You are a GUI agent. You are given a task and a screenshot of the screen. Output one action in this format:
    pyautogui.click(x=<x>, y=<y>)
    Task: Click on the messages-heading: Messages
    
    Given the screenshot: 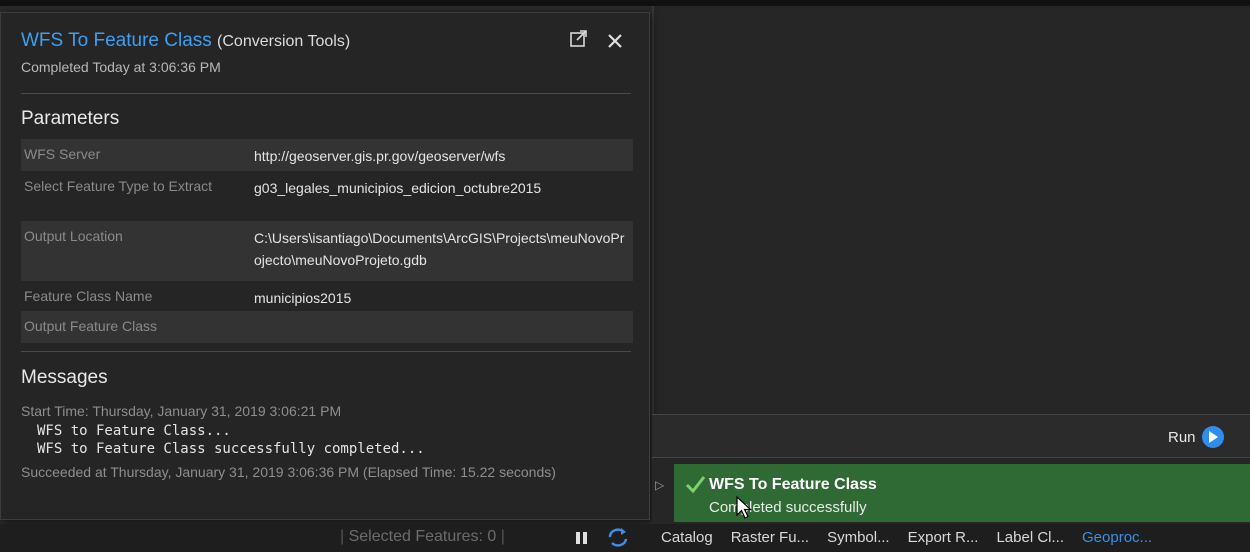 What is the action you would take?
    pyautogui.click(x=64, y=377)
    